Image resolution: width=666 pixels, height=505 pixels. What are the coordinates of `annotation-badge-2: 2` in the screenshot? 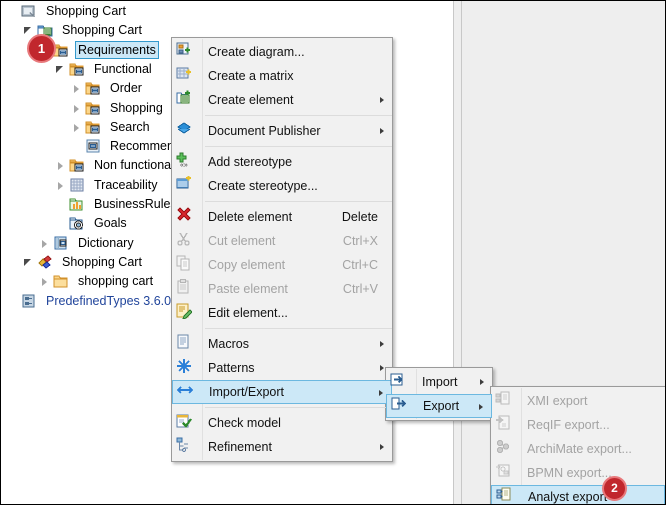 It's located at (614, 488).